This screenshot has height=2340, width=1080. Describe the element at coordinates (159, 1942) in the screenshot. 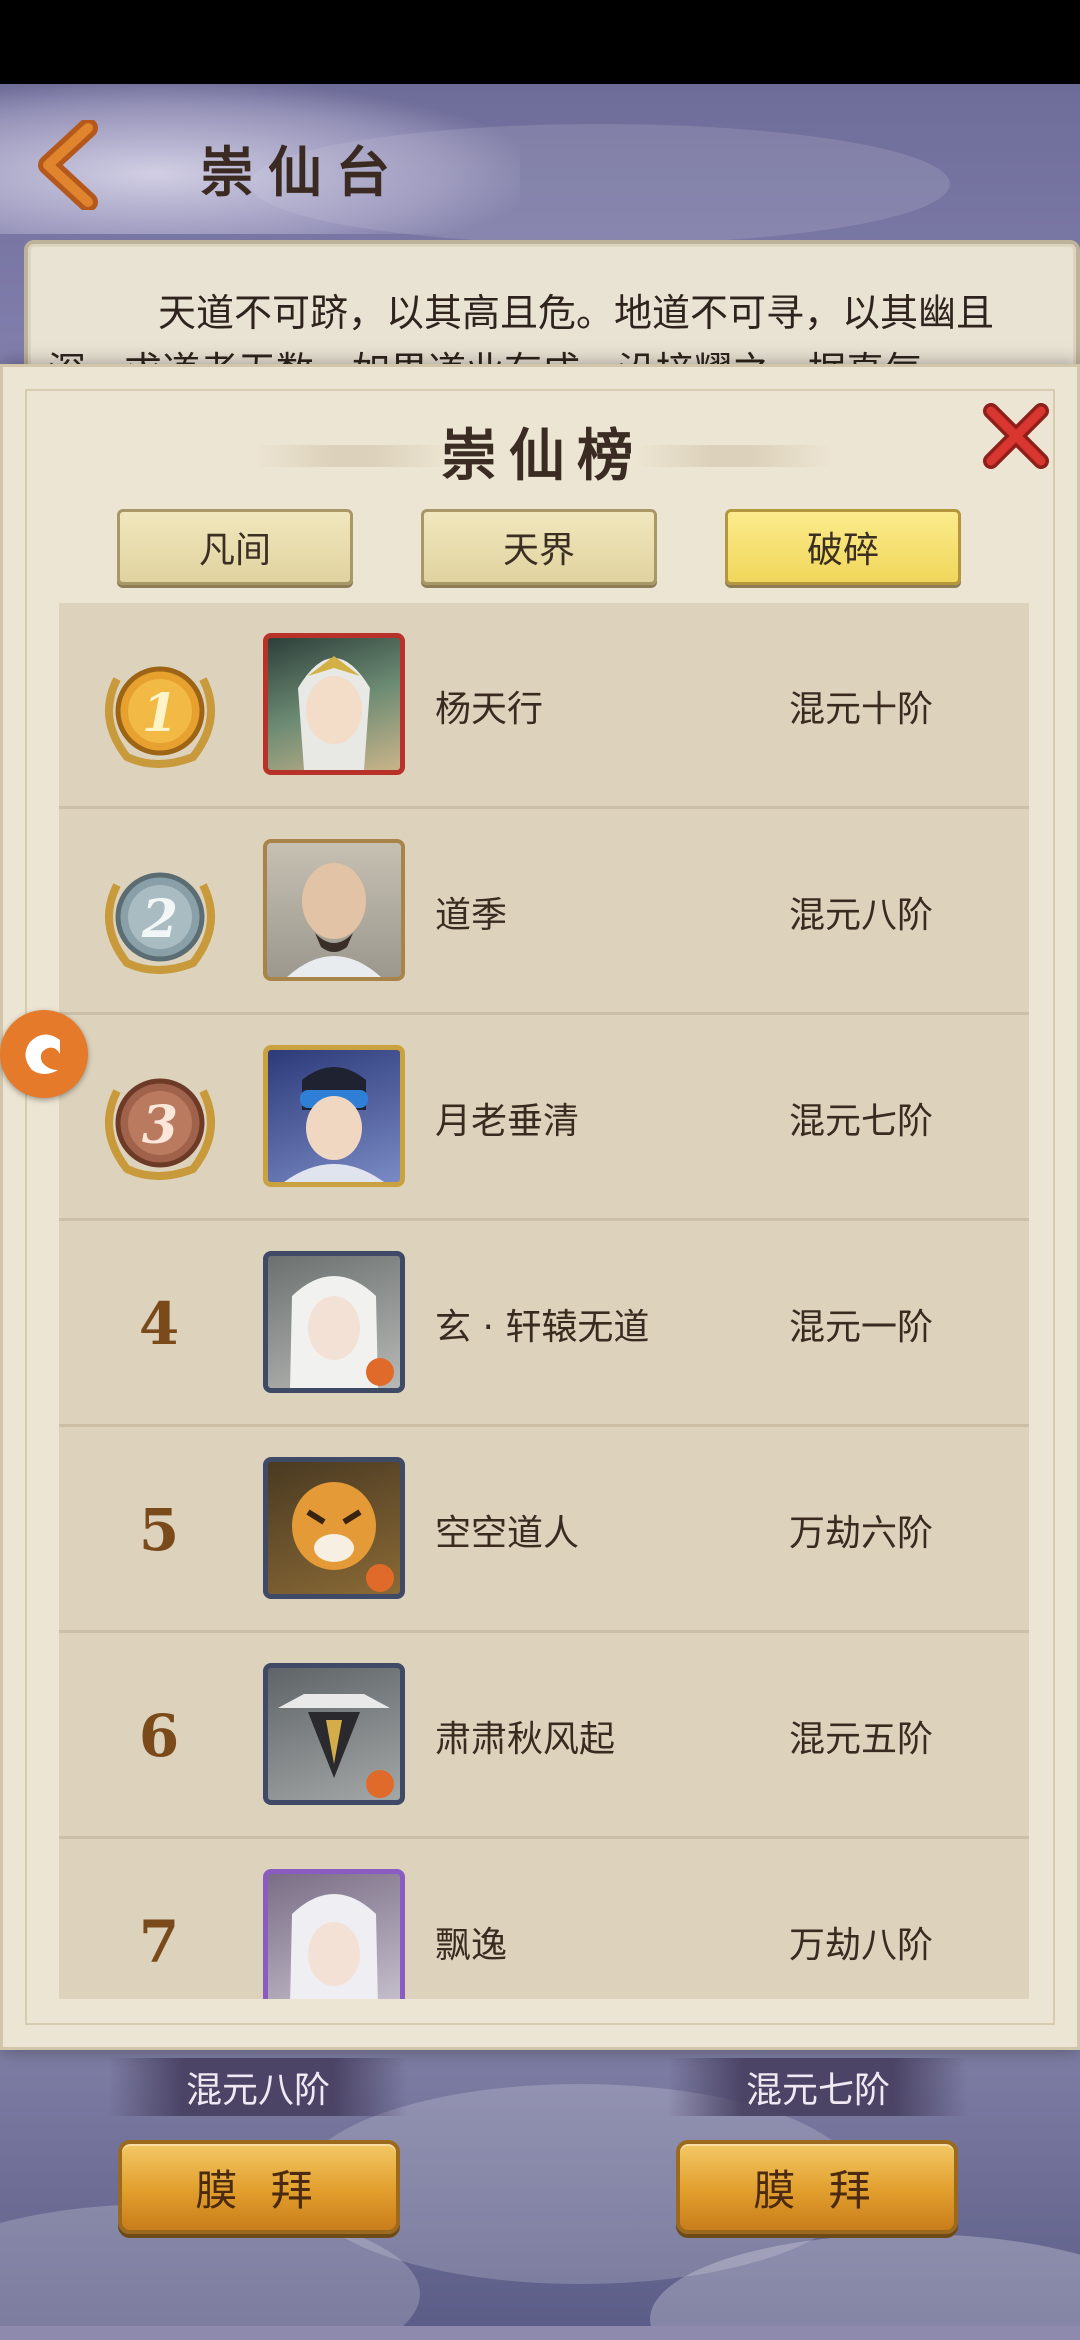

I see `rank-number: 7` at that location.